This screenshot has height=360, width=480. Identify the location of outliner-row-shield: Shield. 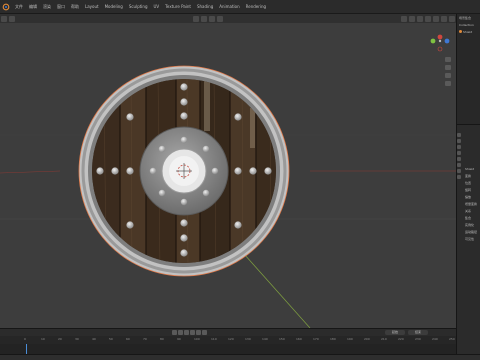
(468, 31).